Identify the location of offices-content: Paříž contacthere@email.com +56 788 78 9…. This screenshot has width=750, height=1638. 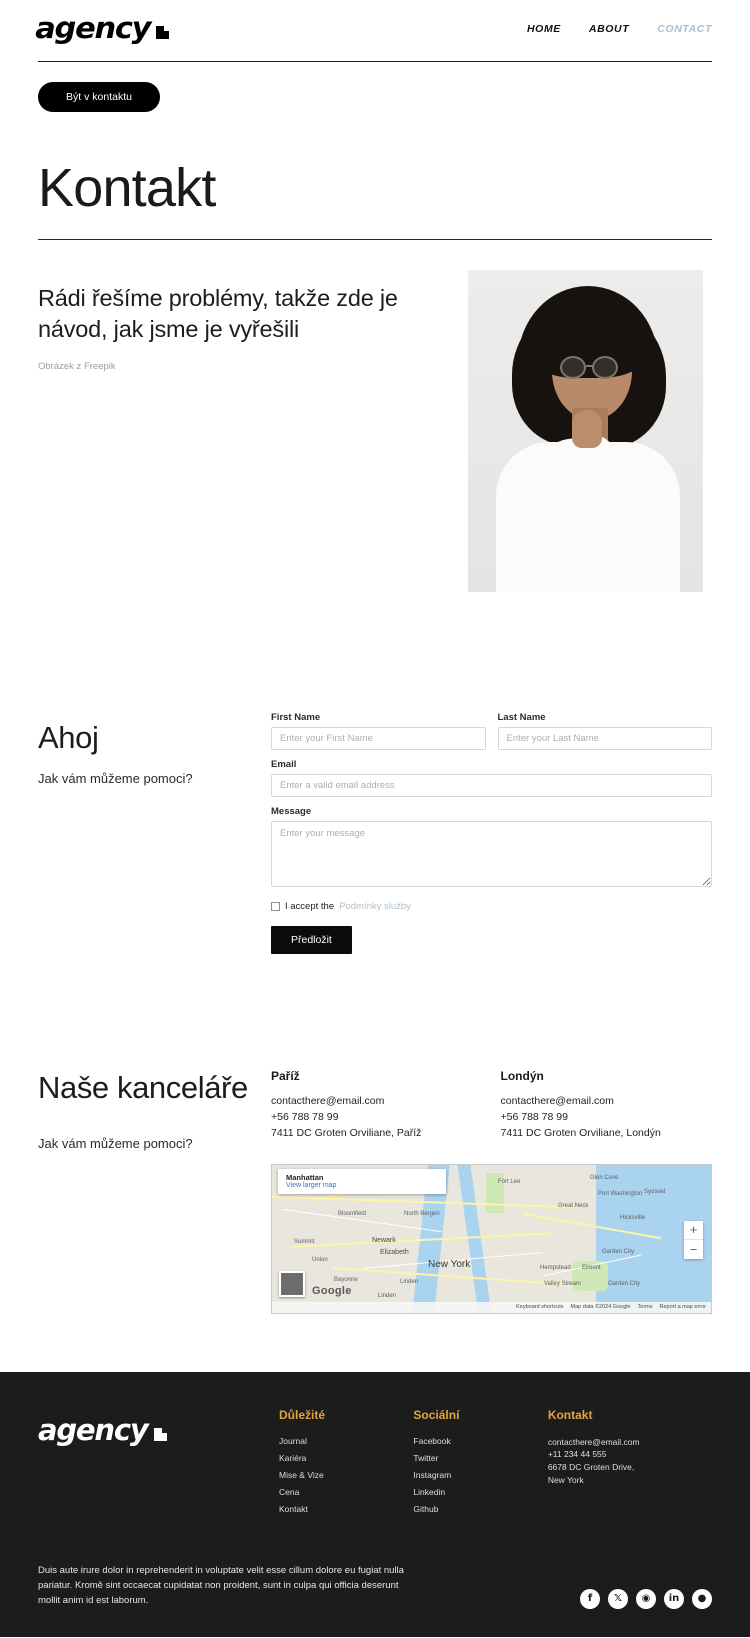
(491, 1191).